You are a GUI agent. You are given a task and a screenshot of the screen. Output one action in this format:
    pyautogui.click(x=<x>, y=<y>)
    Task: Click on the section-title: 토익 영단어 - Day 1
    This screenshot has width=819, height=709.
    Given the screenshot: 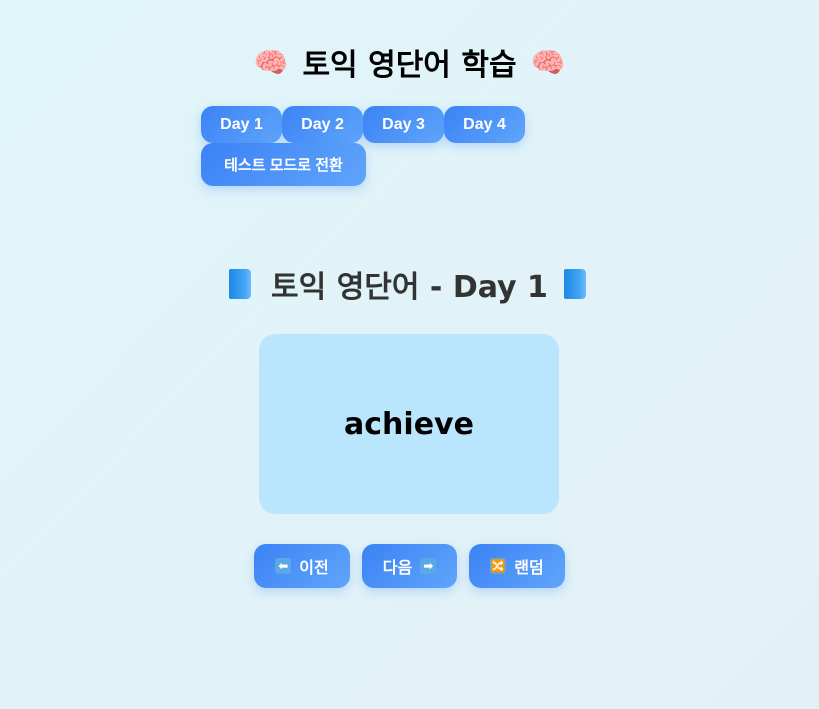 What is the action you would take?
    pyautogui.click(x=409, y=284)
    